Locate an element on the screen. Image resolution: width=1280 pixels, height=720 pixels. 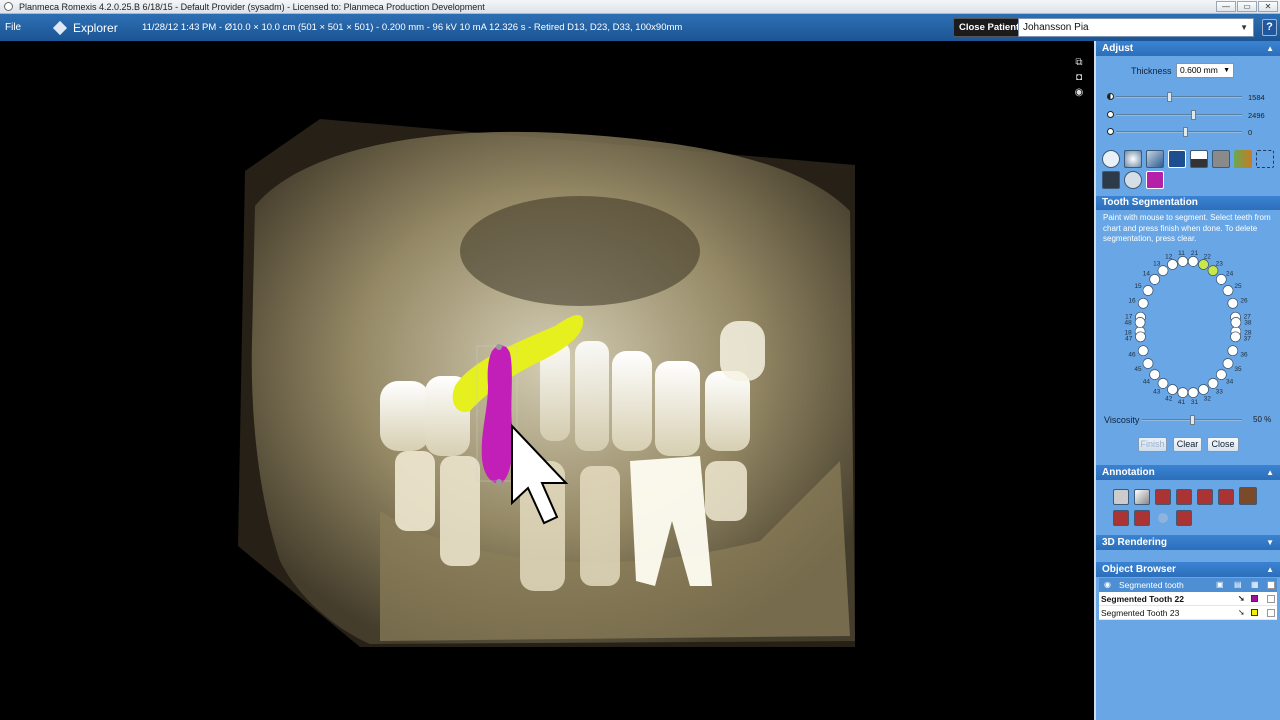
implant-icon is located at coordinates (1248, 495).